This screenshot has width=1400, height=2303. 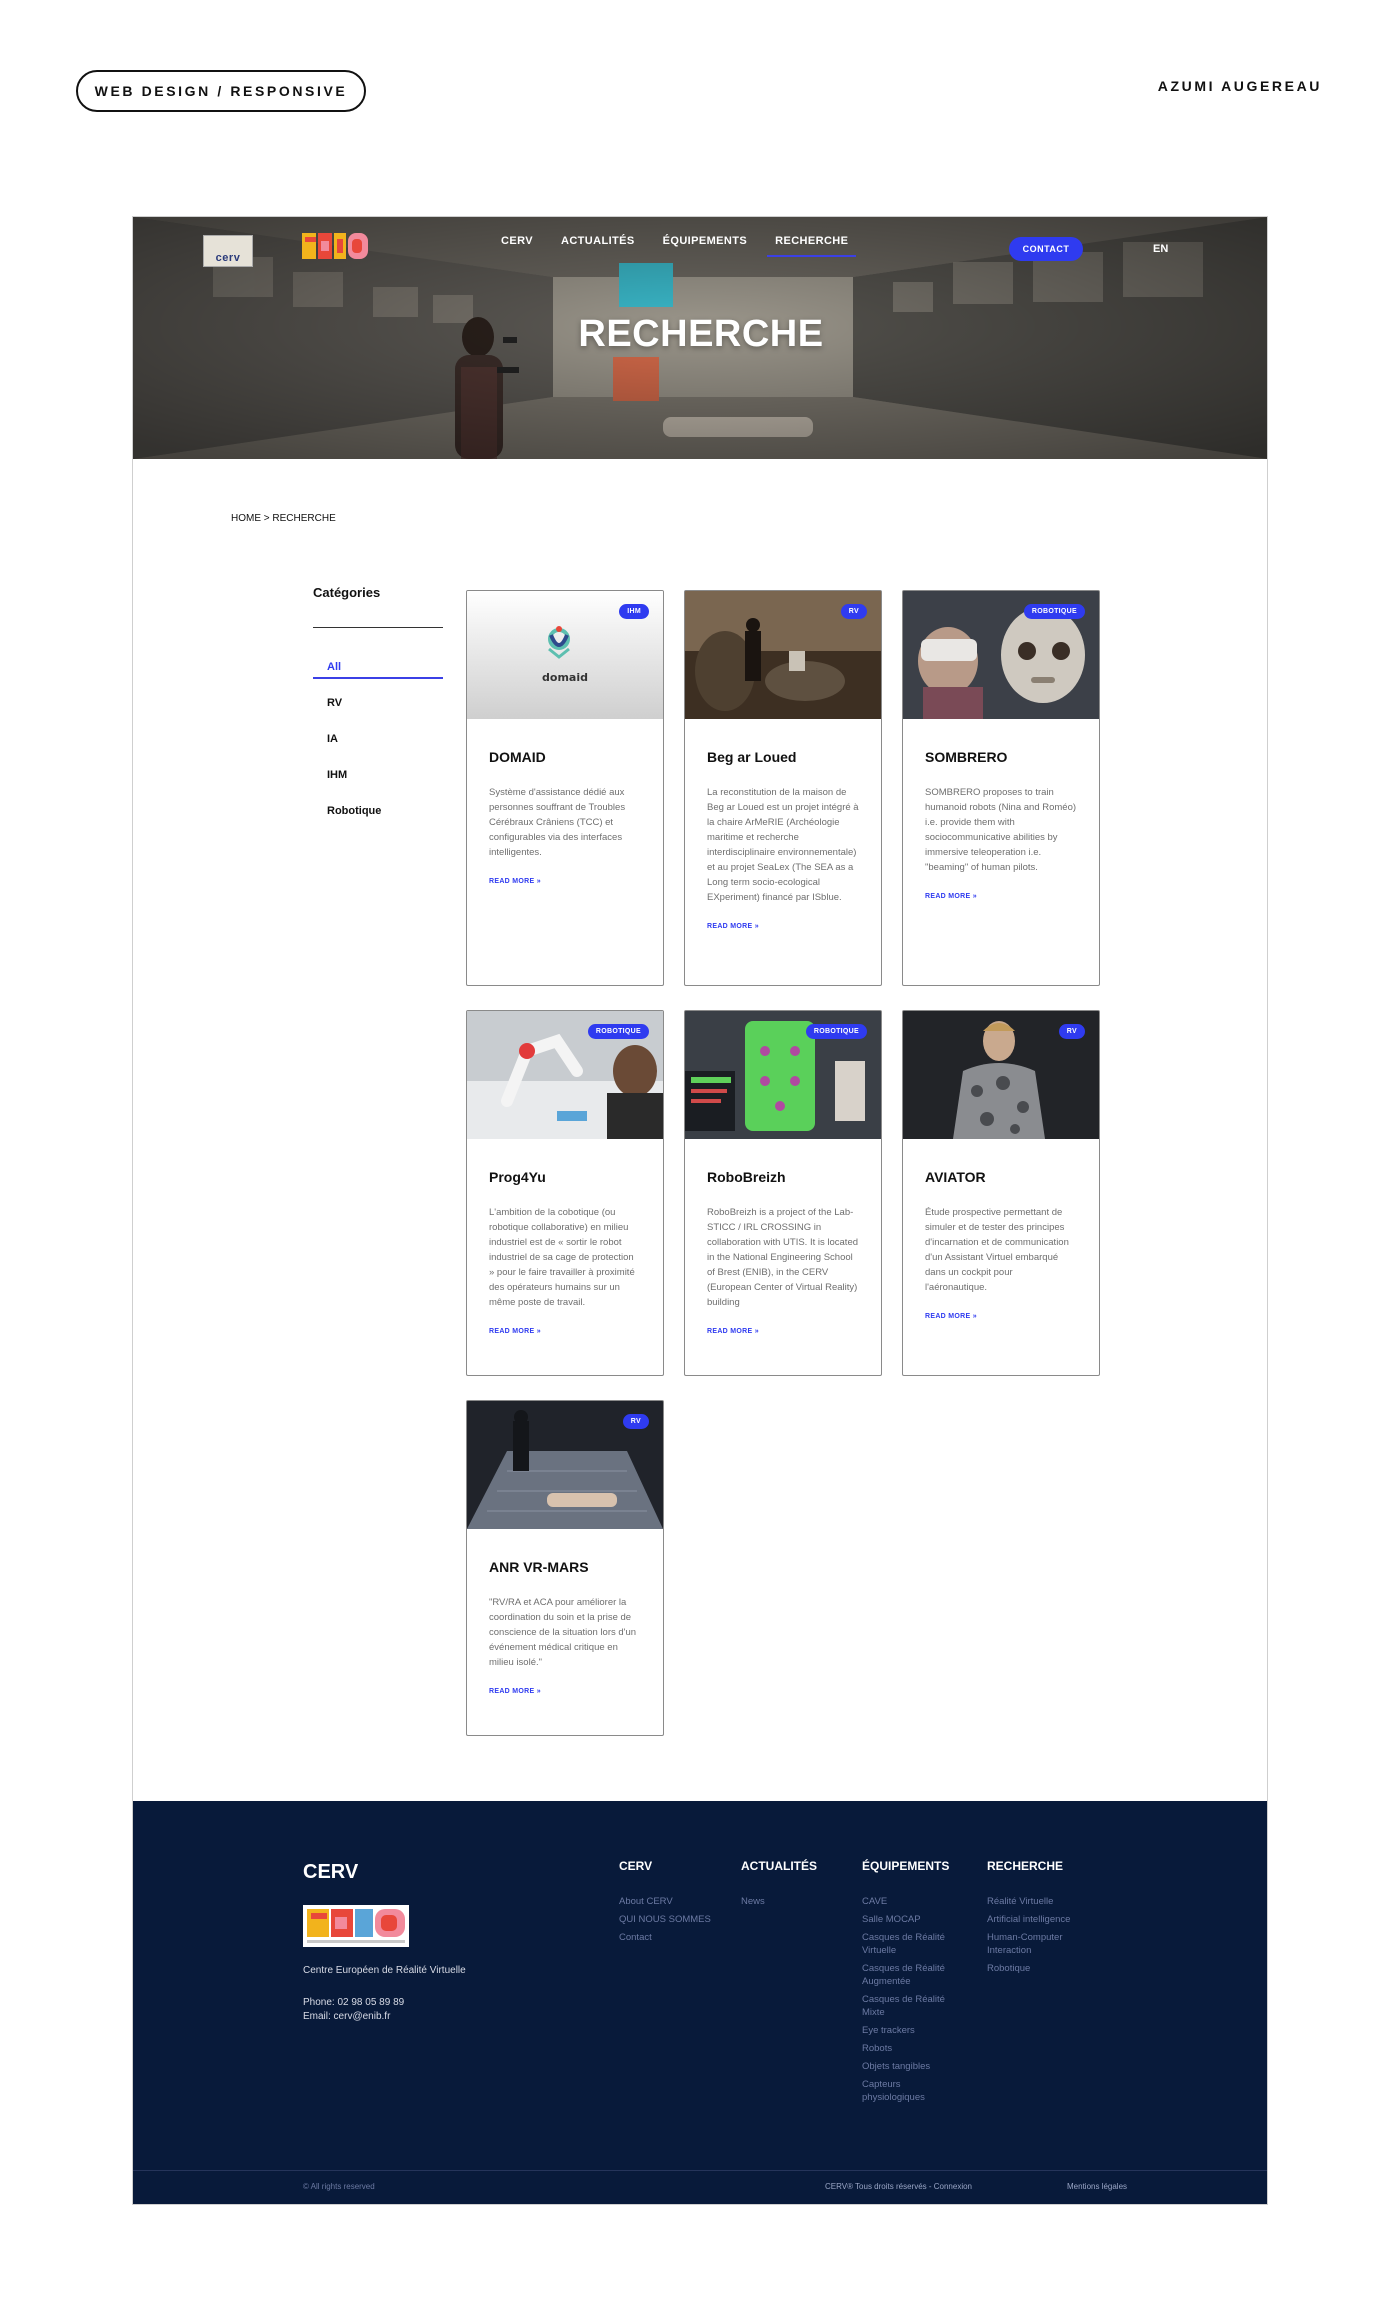 What do you see at coordinates (1097, 2186) in the screenshot?
I see `footer-legal-link: Mentions légales` at bounding box center [1097, 2186].